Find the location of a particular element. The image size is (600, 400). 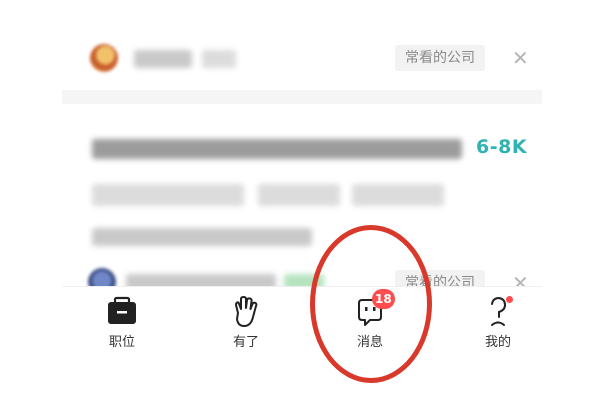

company-avatar is located at coordinates (104, 58).